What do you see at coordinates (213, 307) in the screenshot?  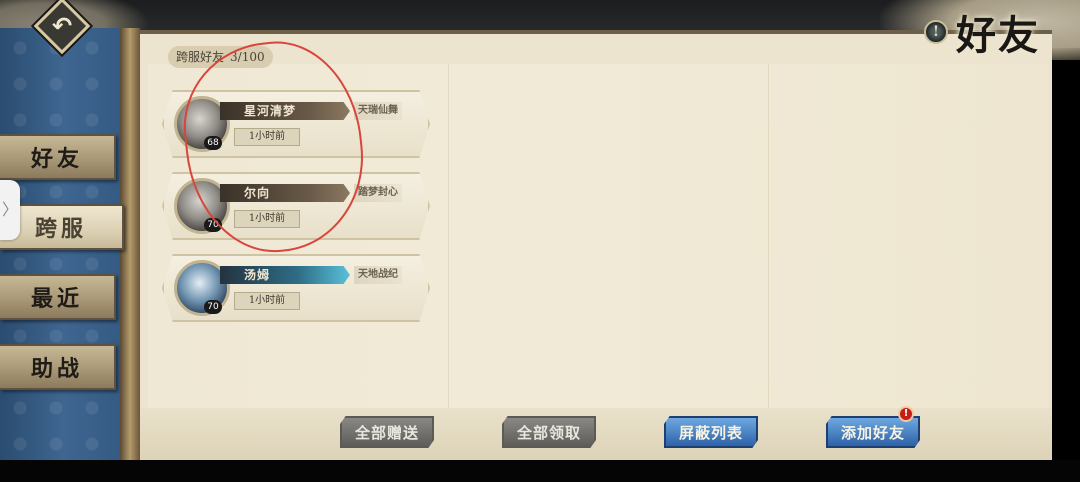 I see `level-badge: 70` at bounding box center [213, 307].